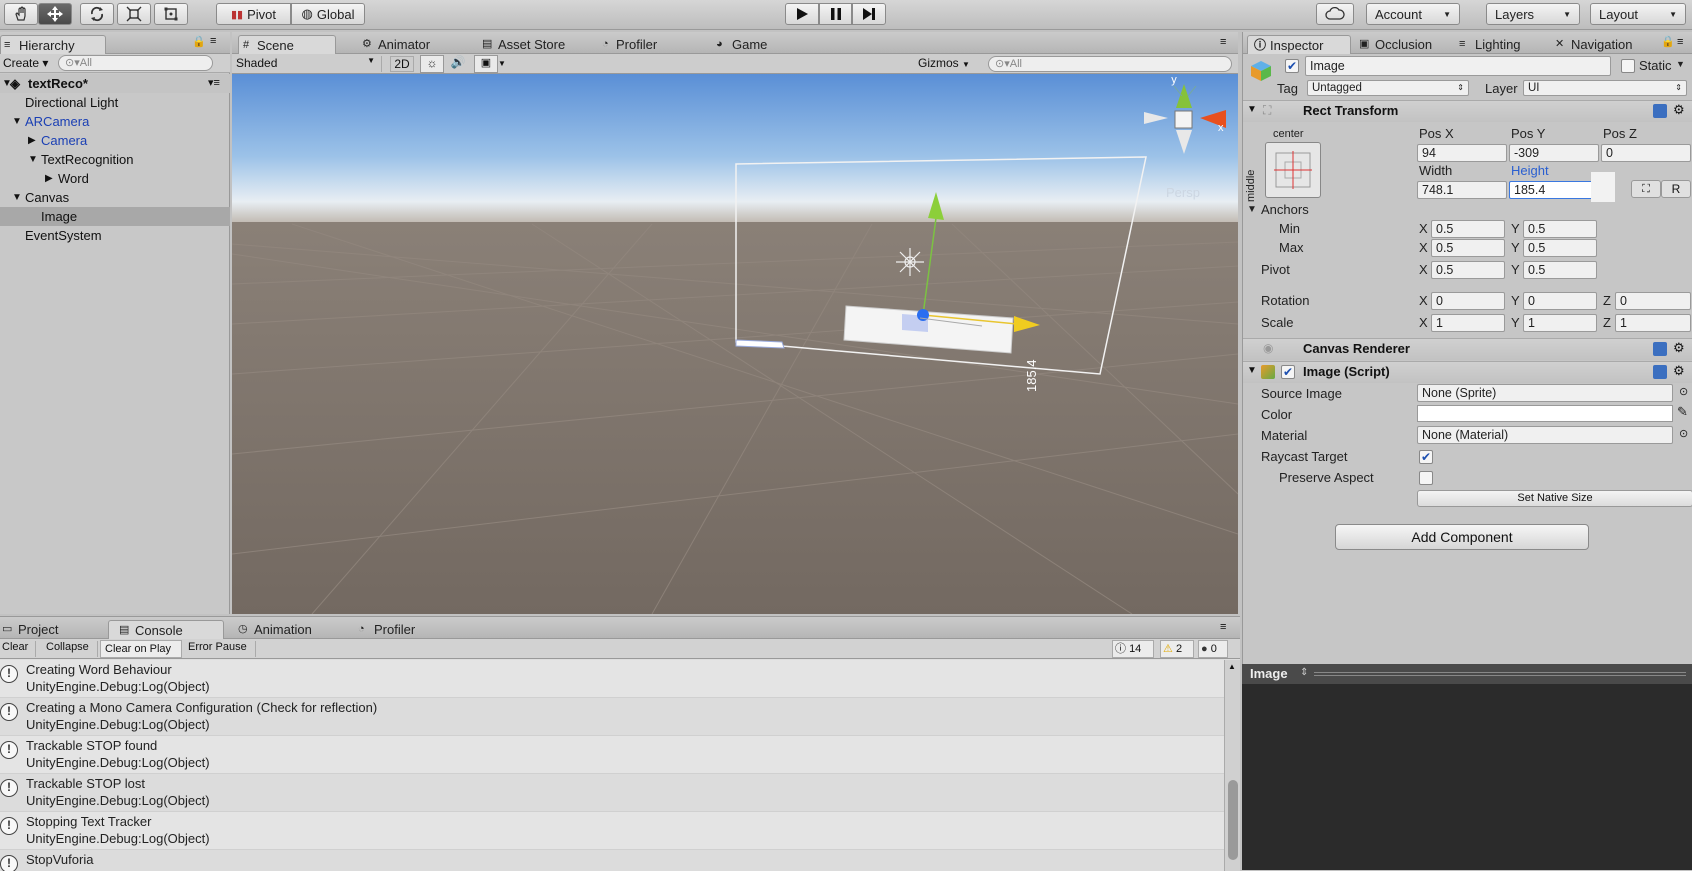 The height and width of the screenshot is (871, 1692). Describe the element at coordinates (402, 64) in the screenshot. I see `2d-toggle: 2D` at that location.